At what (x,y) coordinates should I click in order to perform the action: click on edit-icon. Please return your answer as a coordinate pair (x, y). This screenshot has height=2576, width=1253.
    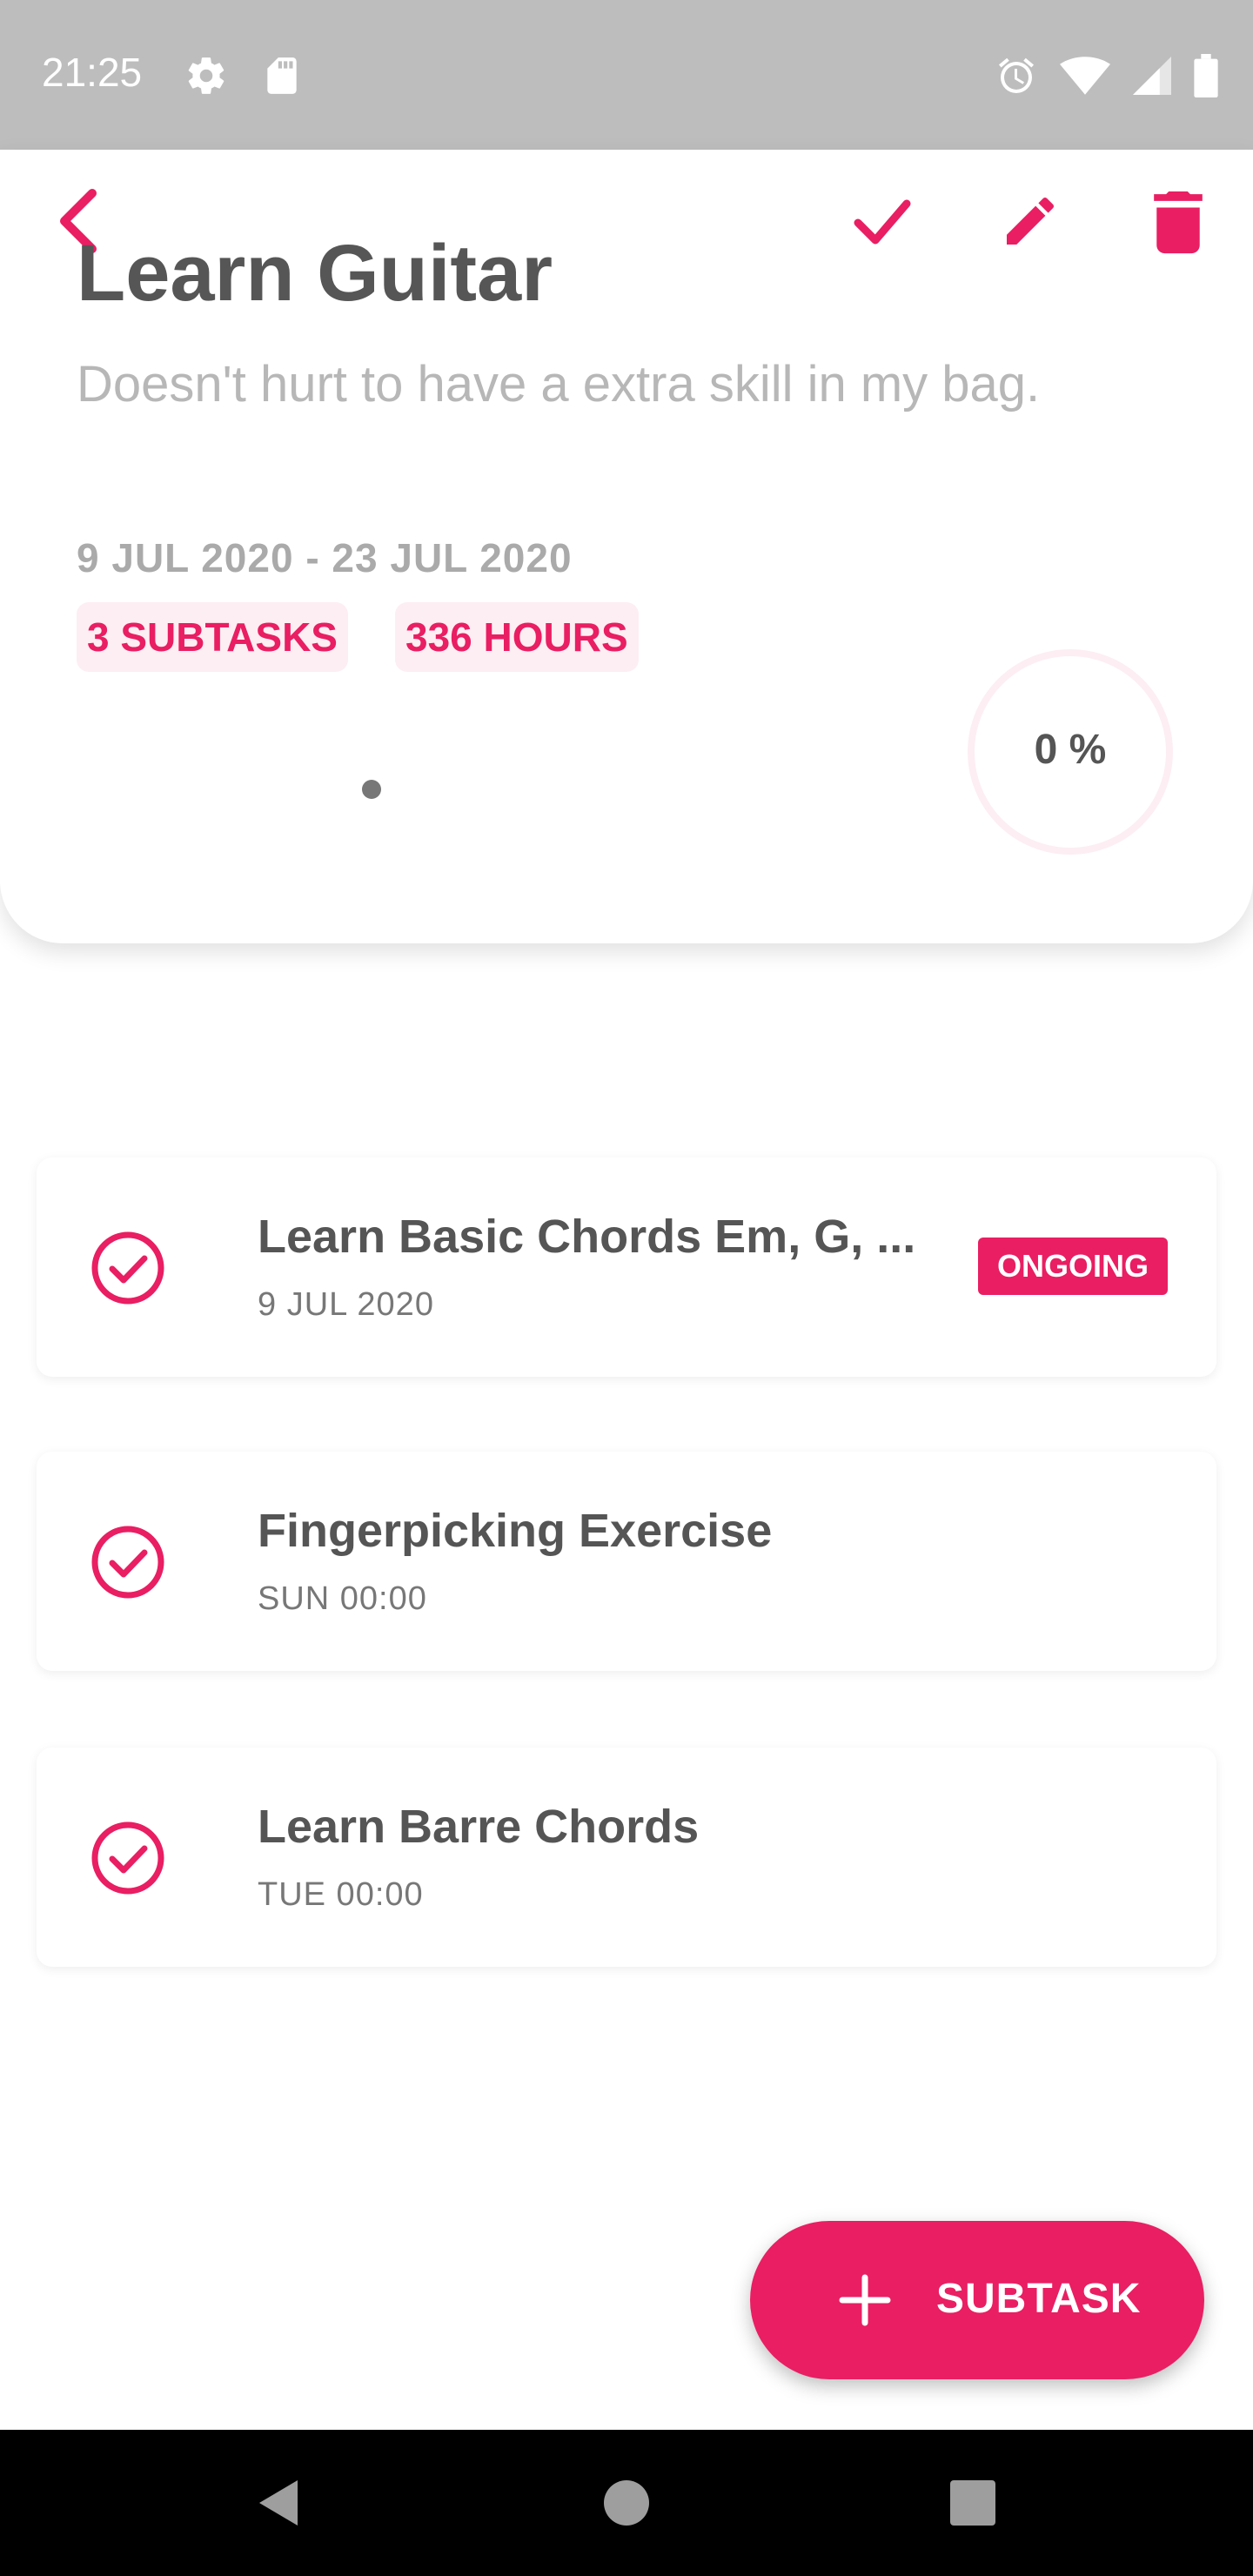
    Looking at the image, I should click on (1030, 223).